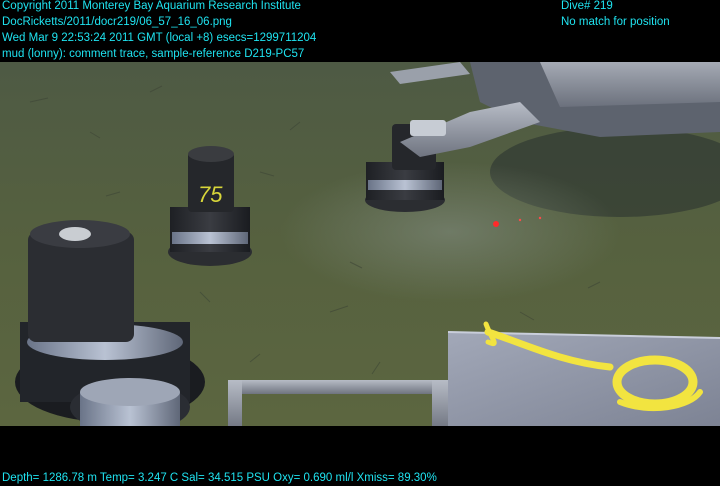 The height and width of the screenshot is (486, 720). Describe the element at coordinates (615, 15) in the screenshot. I see `dive-info: Dive# 219 No match for position` at that location.